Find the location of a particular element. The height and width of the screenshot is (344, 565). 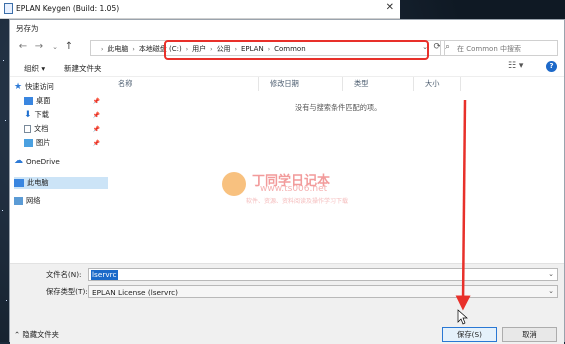

mouse-cursor-icon is located at coordinates (462, 317).